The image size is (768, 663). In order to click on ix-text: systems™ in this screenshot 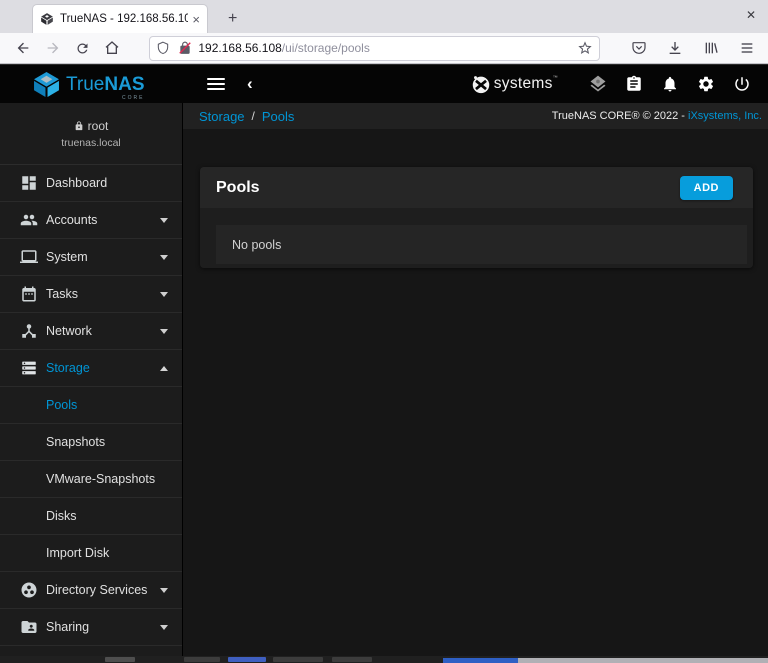, I will do `click(525, 83)`.